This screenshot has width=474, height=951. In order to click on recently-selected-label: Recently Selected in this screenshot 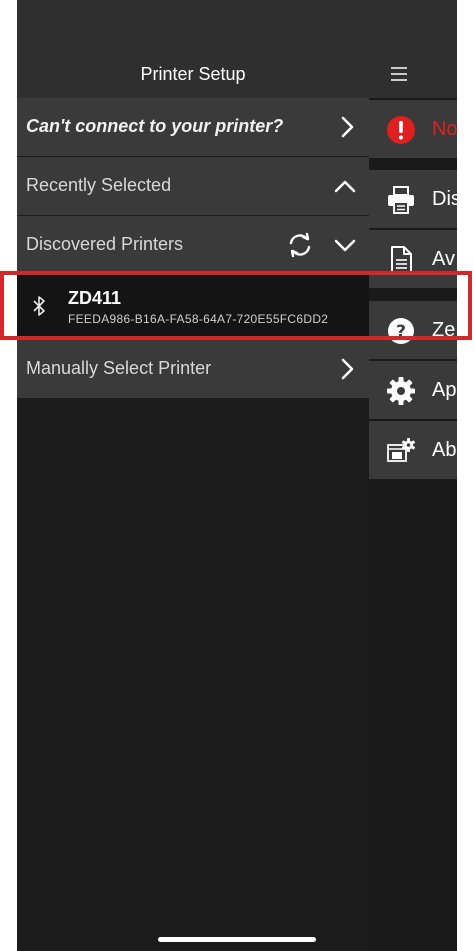, I will do `click(99, 185)`.